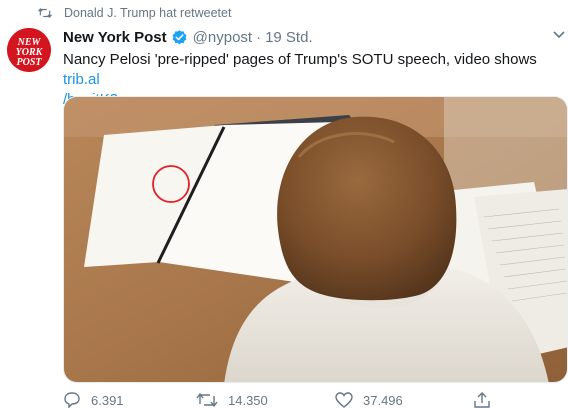 The width and height of the screenshot is (568, 408). What do you see at coordinates (148, 13) in the screenshot?
I see `retweet-context-text: Donald J. Trump hat retweetet` at bounding box center [148, 13].